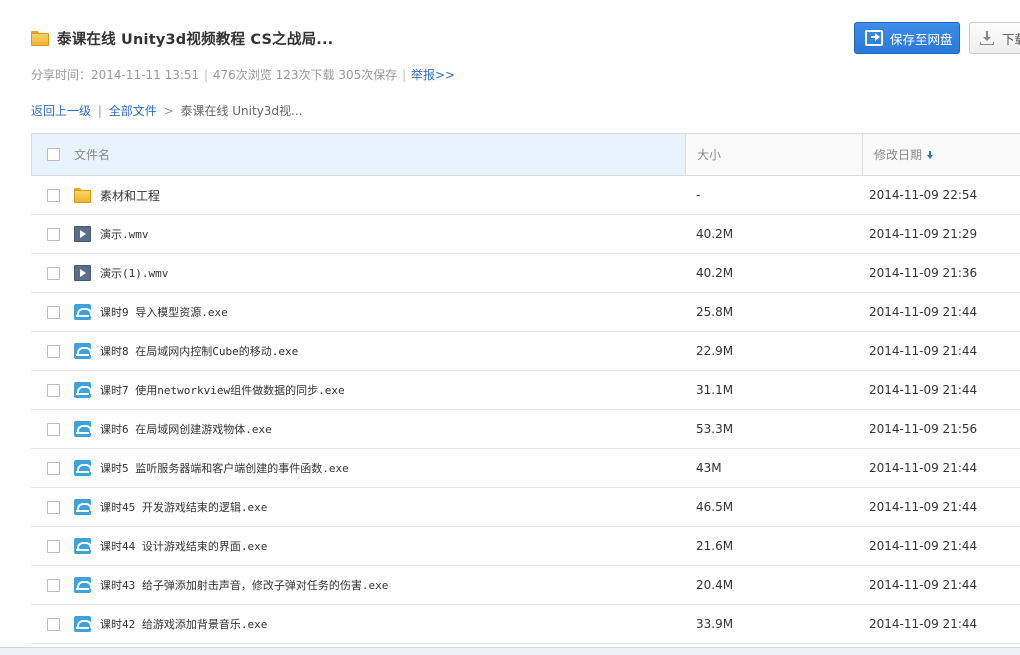  I want to click on file-date: 2014-11-09 21:36, so click(923, 273).